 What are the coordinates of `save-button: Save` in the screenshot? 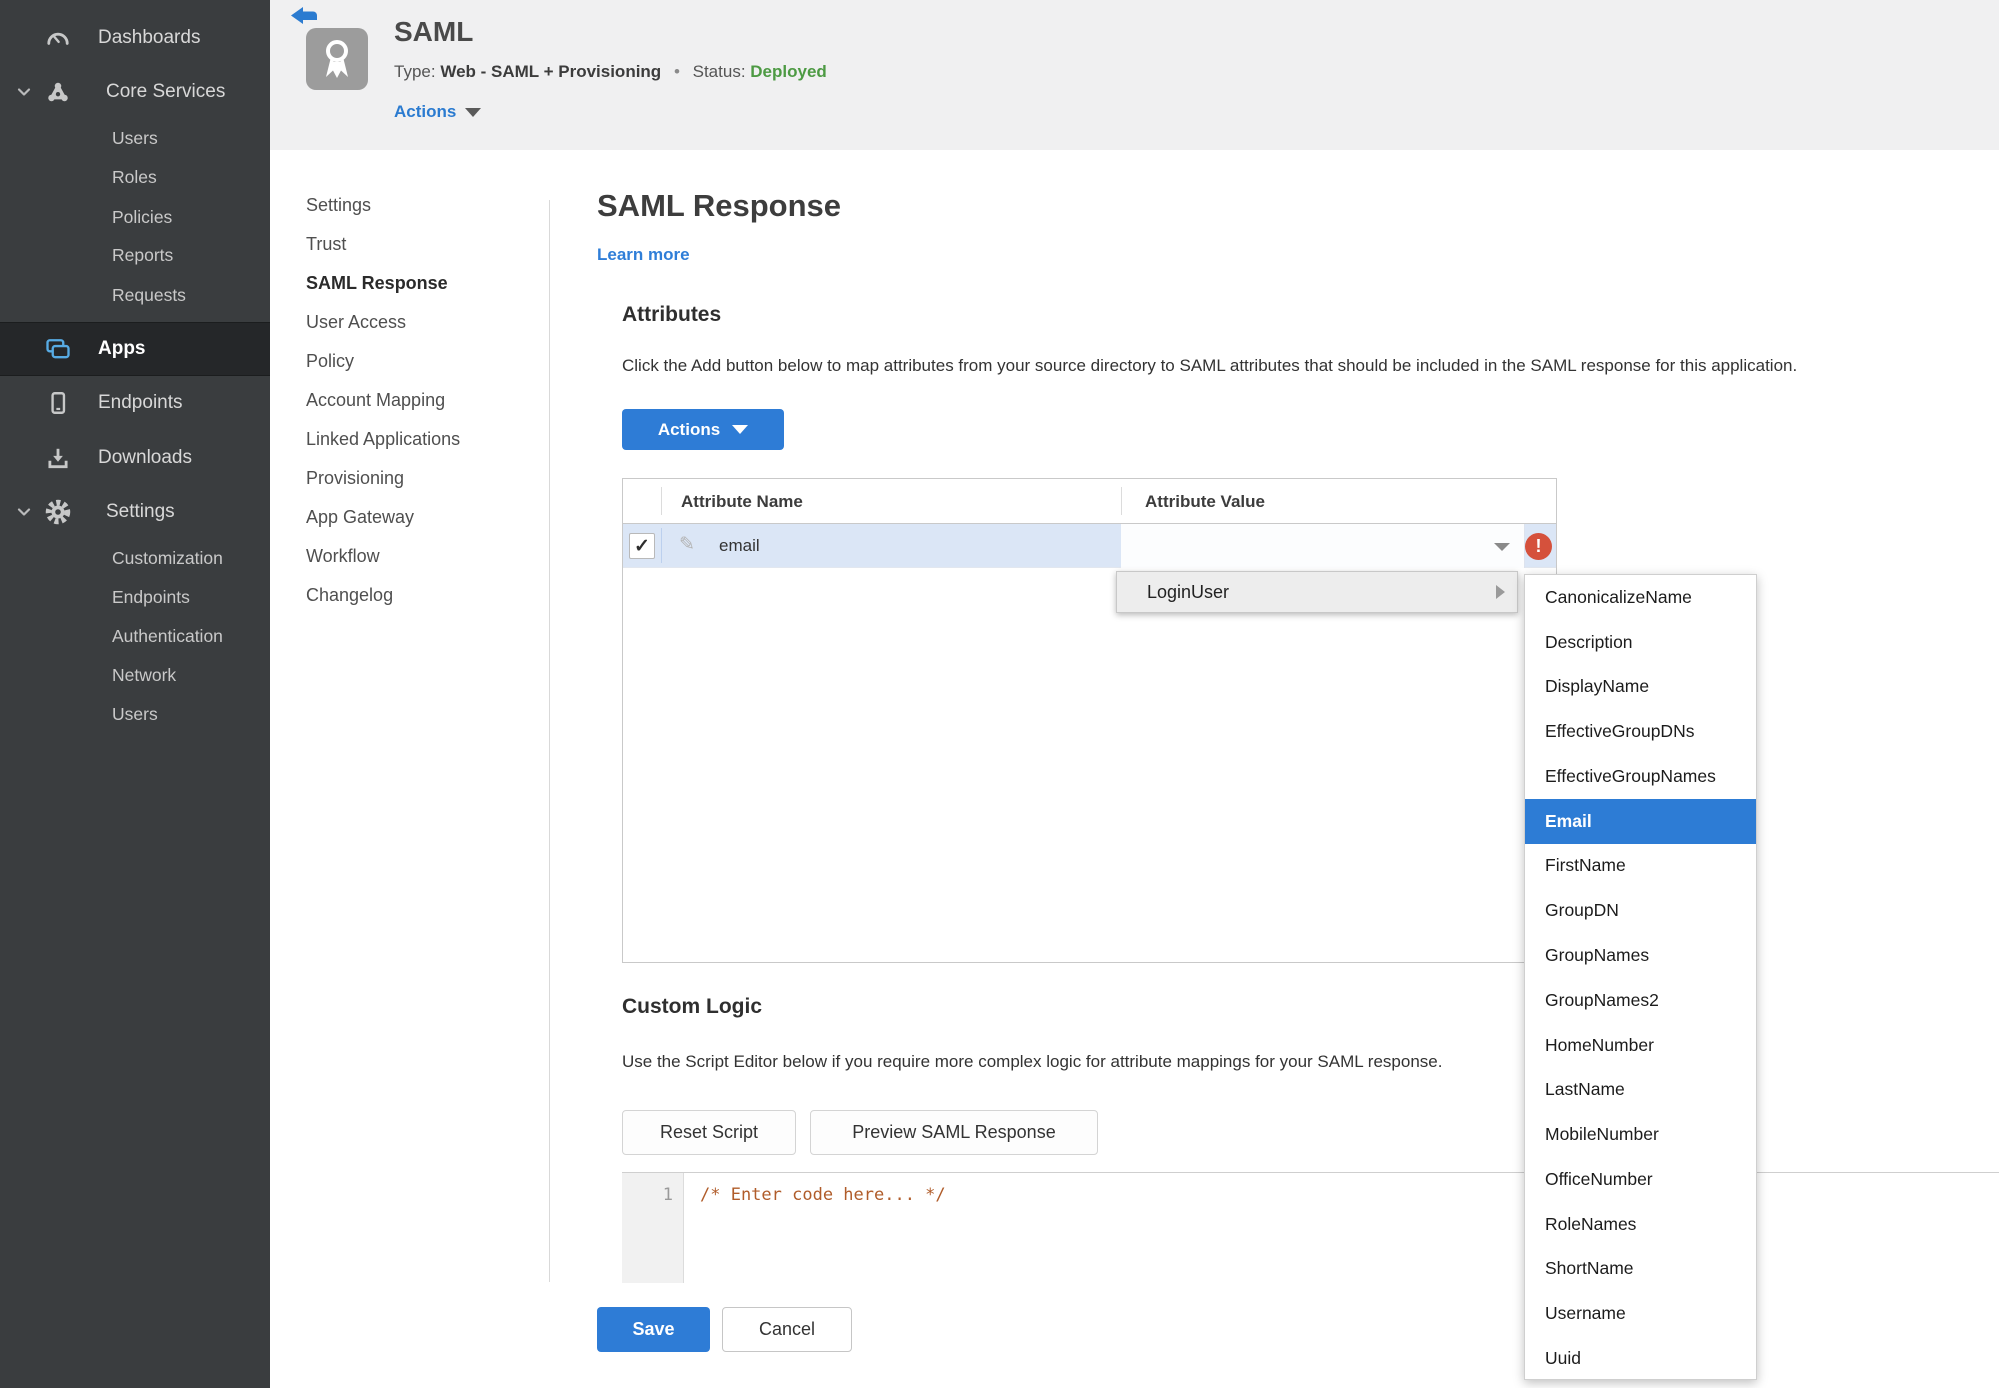 It's located at (653, 1329).